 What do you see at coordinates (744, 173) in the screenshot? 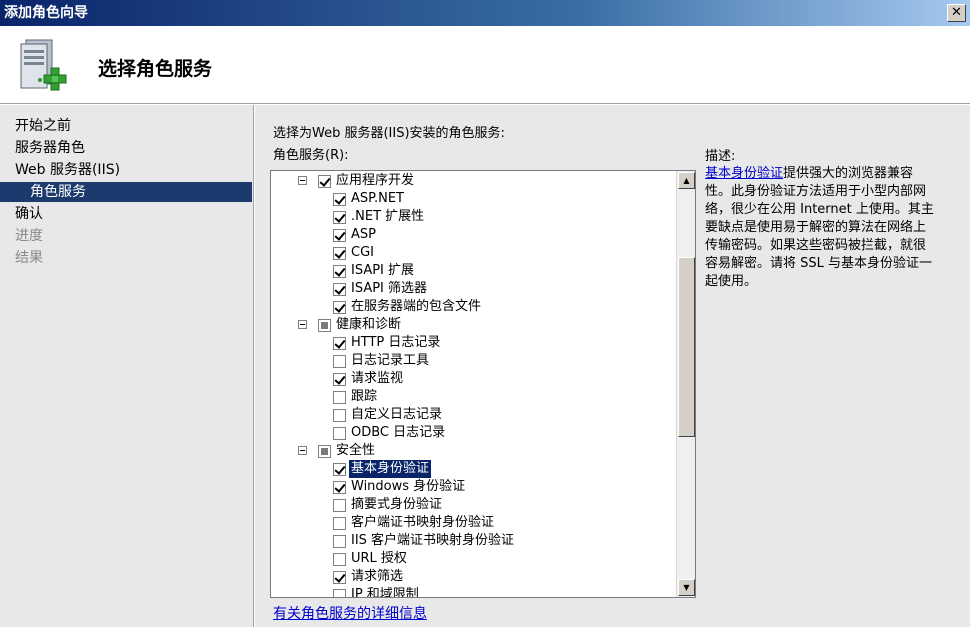
I see `description-link: 基本身份验证` at bounding box center [744, 173].